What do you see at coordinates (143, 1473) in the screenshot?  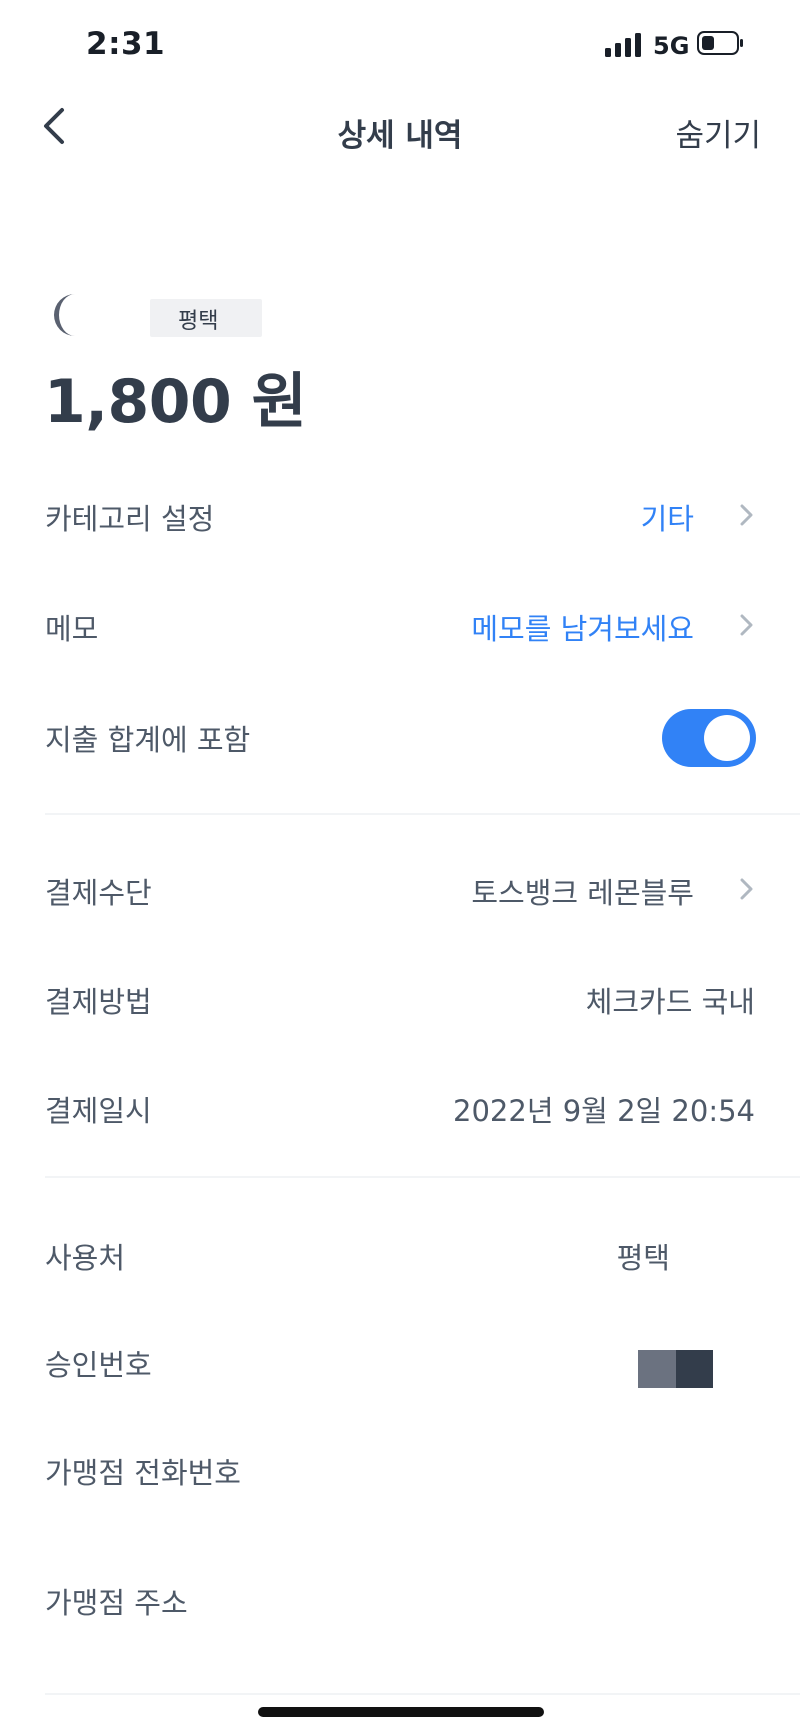 I see `merchant-phone-label: 가맹점 전화번호` at bounding box center [143, 1473].